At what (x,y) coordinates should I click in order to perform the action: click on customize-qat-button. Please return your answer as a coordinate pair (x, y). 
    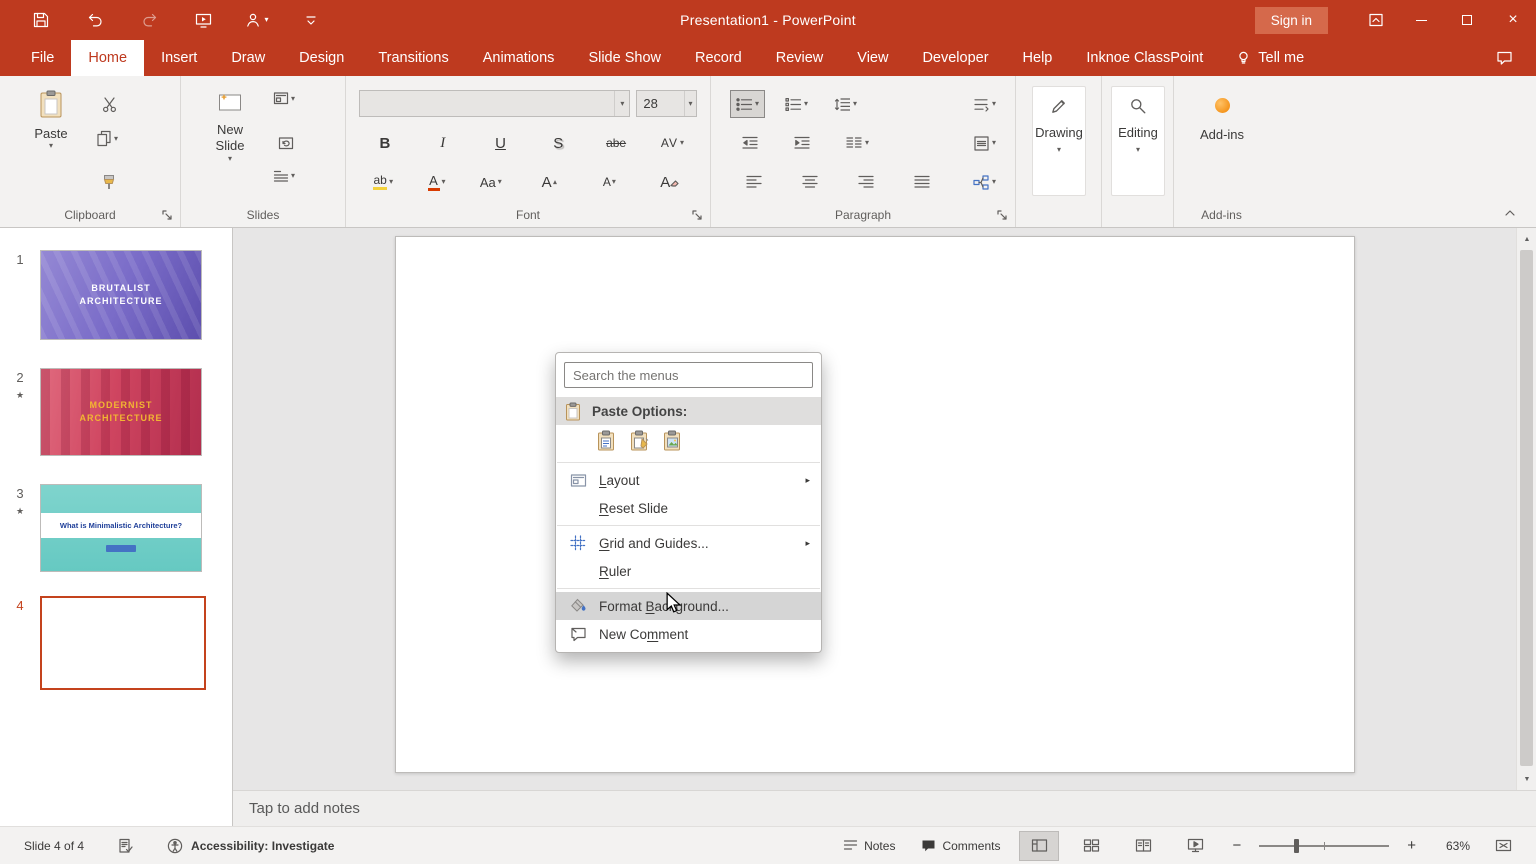
    Looking at the image, I should click on (311, 20).